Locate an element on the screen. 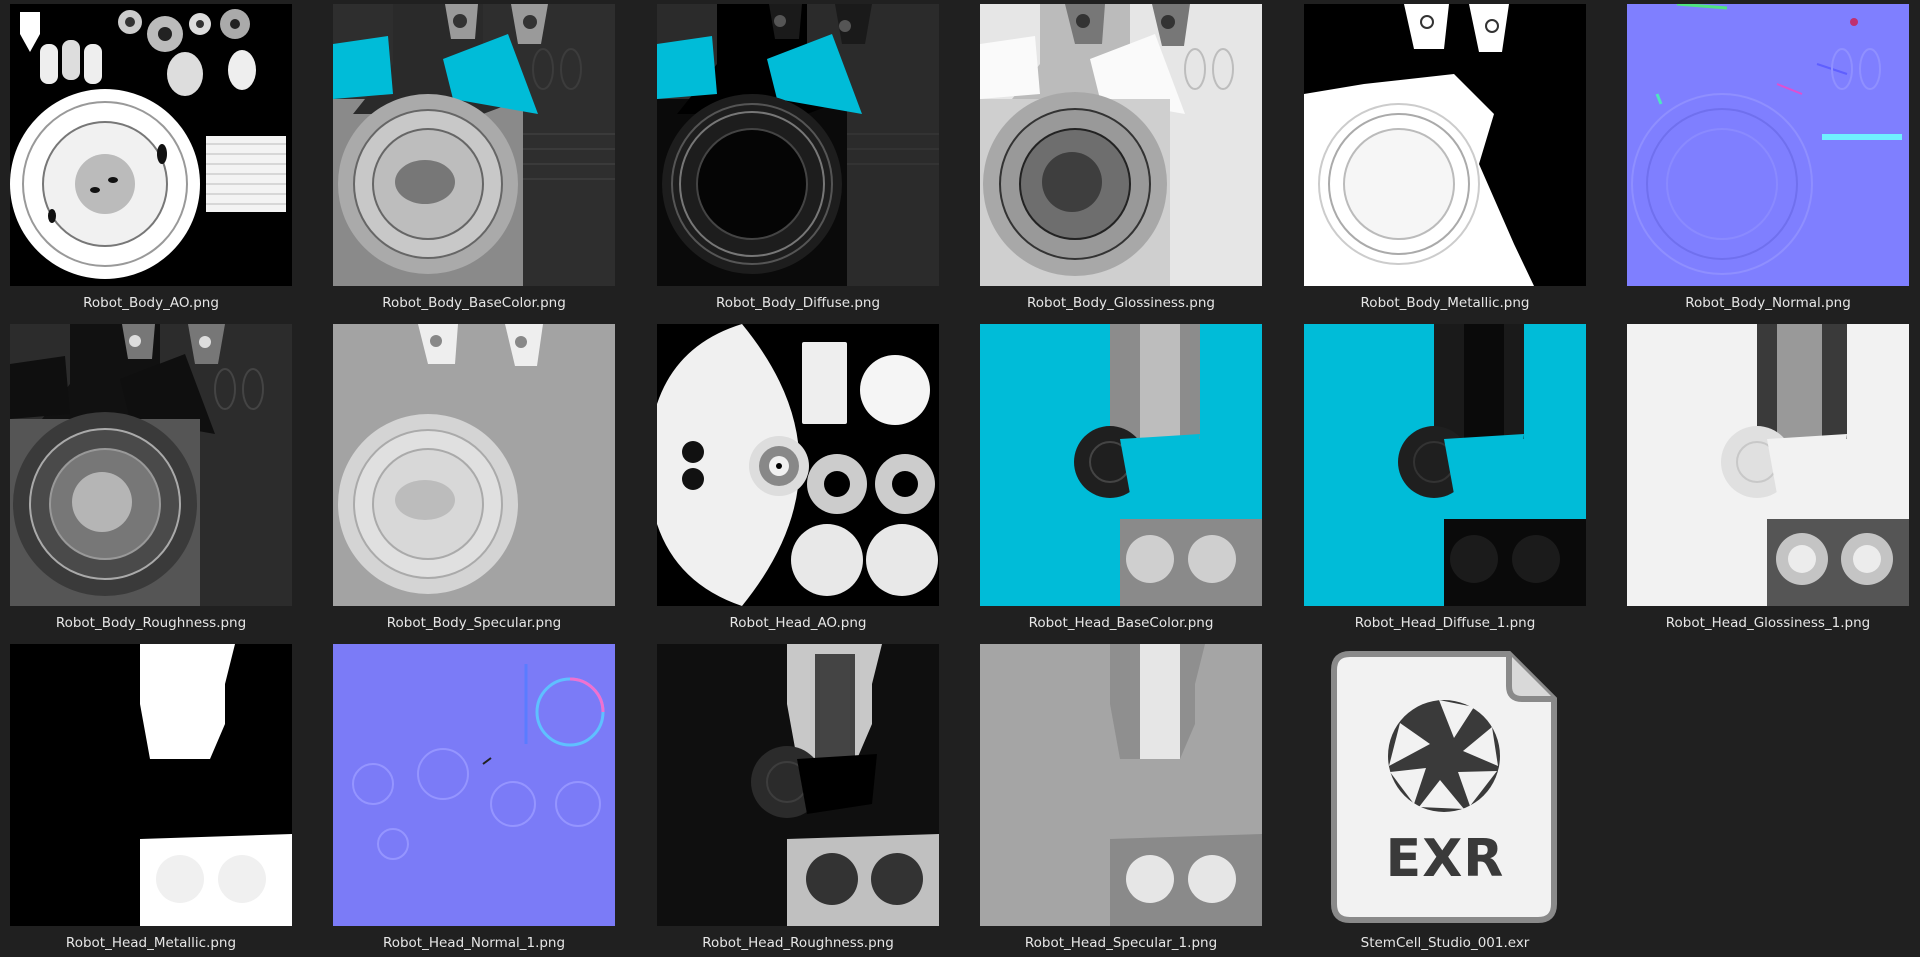 Image resolution: width=1920 pixels, height=957 pixels. file-name: Robot_Head_BaseColor.png is located at coordinates (1121, 623).